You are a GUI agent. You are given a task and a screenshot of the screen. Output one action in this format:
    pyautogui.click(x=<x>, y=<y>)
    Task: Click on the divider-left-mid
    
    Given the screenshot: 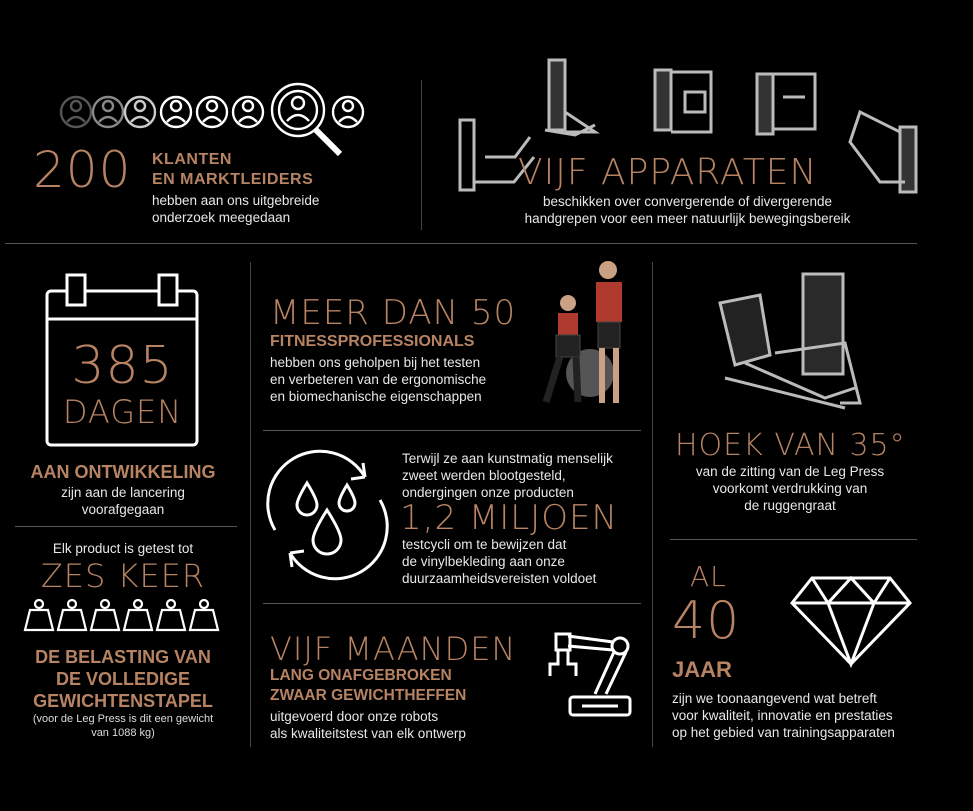 What is the action you would take?
    pyautogui.click(x=126, y=526)
    